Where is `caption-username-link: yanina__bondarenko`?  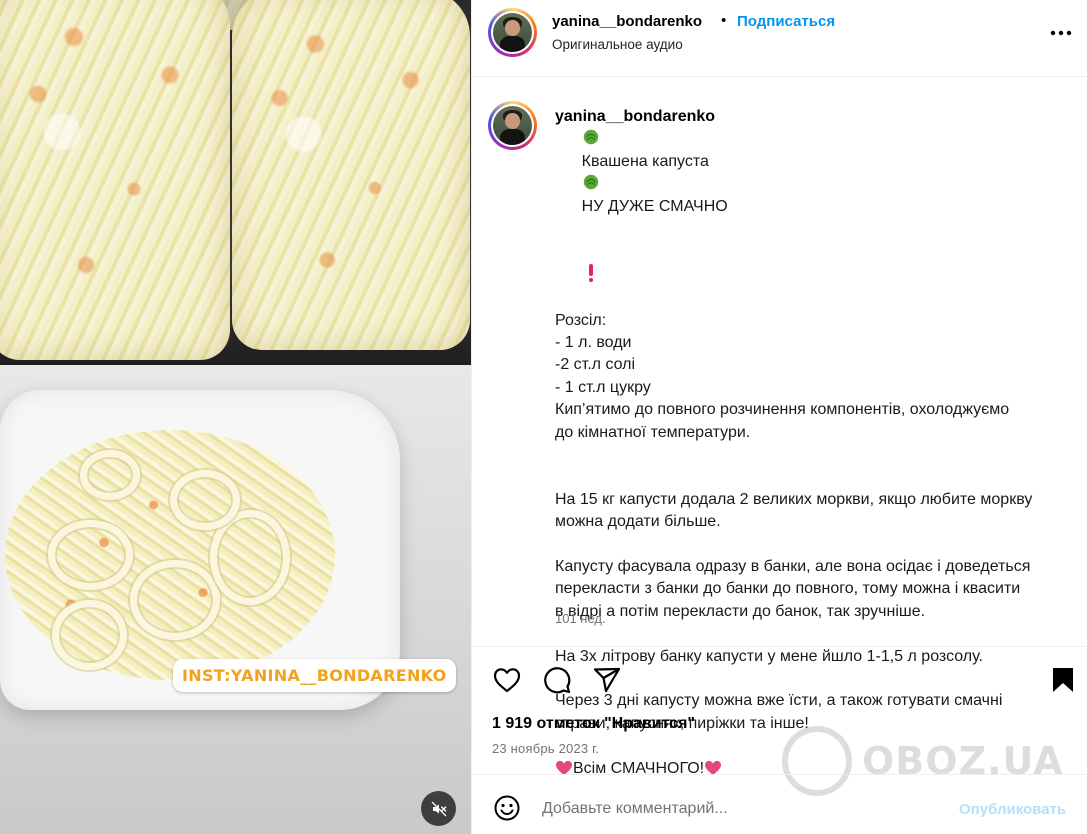 caption-username-link: yanina__bondarenko is located at coordinates (635, 116).